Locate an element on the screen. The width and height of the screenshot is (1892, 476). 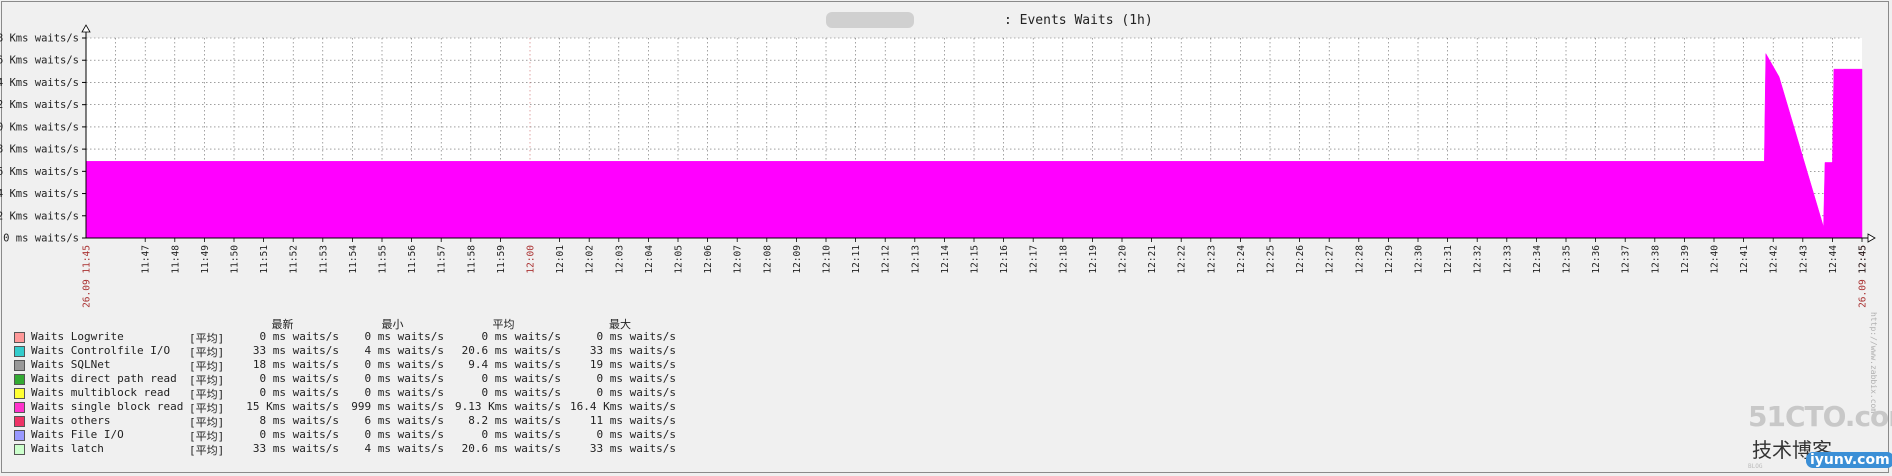
legend-item-name: Waits others is located at coordinates (71, 420).